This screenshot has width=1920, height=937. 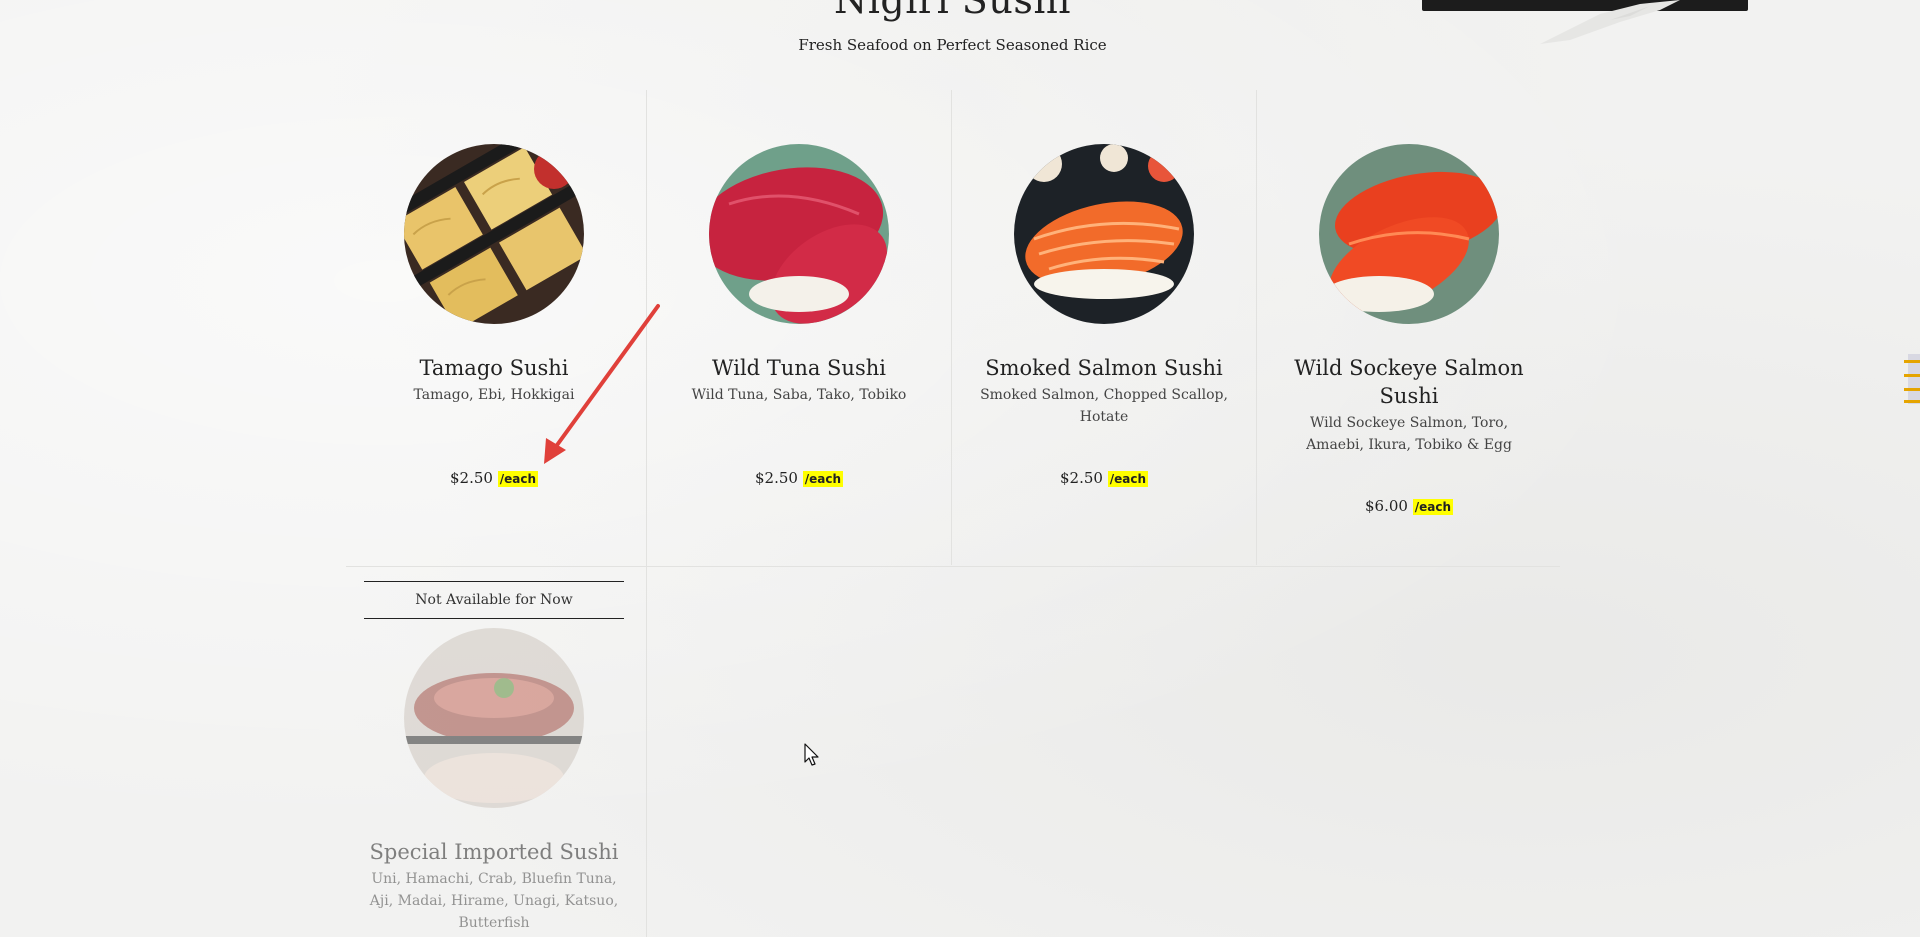 What do you see at coordinates (1104, 368) in the screenshot?
I see `menu-item-name: Smoked Salmon Sushi` at bounding box center [1104, 368].